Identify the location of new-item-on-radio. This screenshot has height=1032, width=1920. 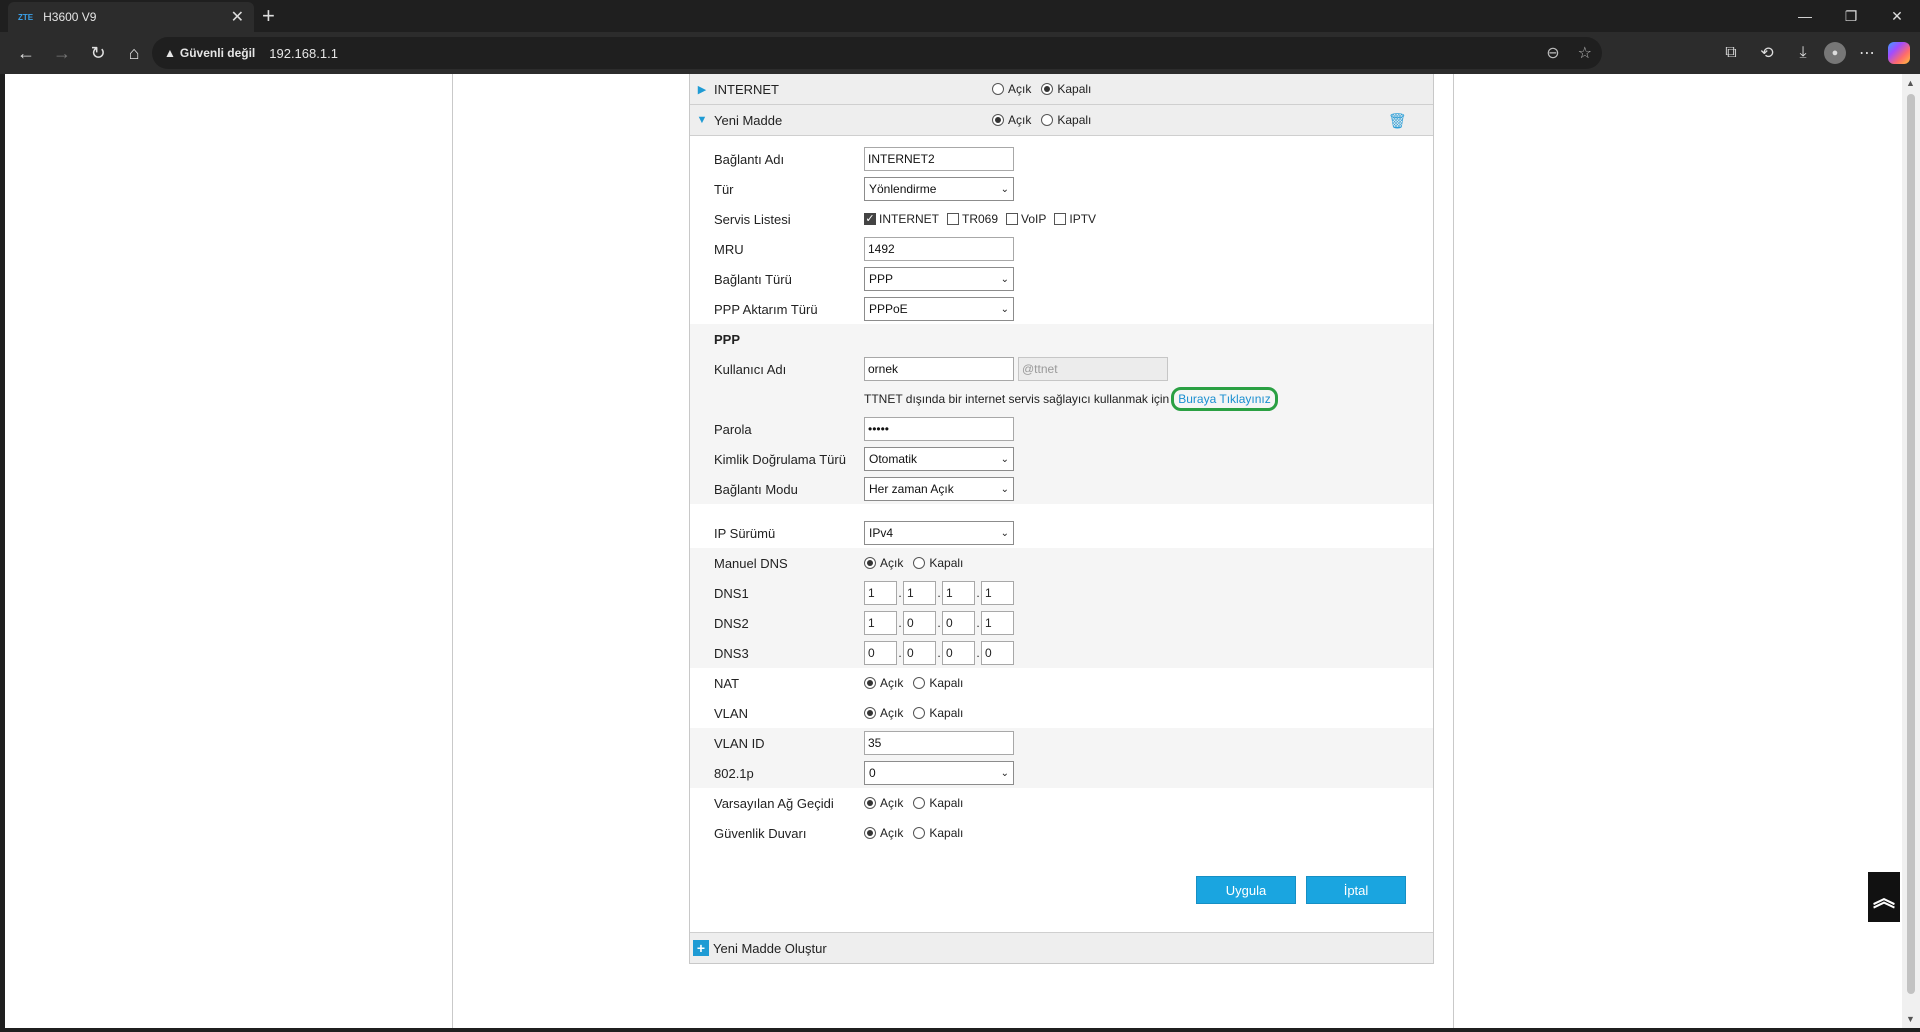
(998, 120).